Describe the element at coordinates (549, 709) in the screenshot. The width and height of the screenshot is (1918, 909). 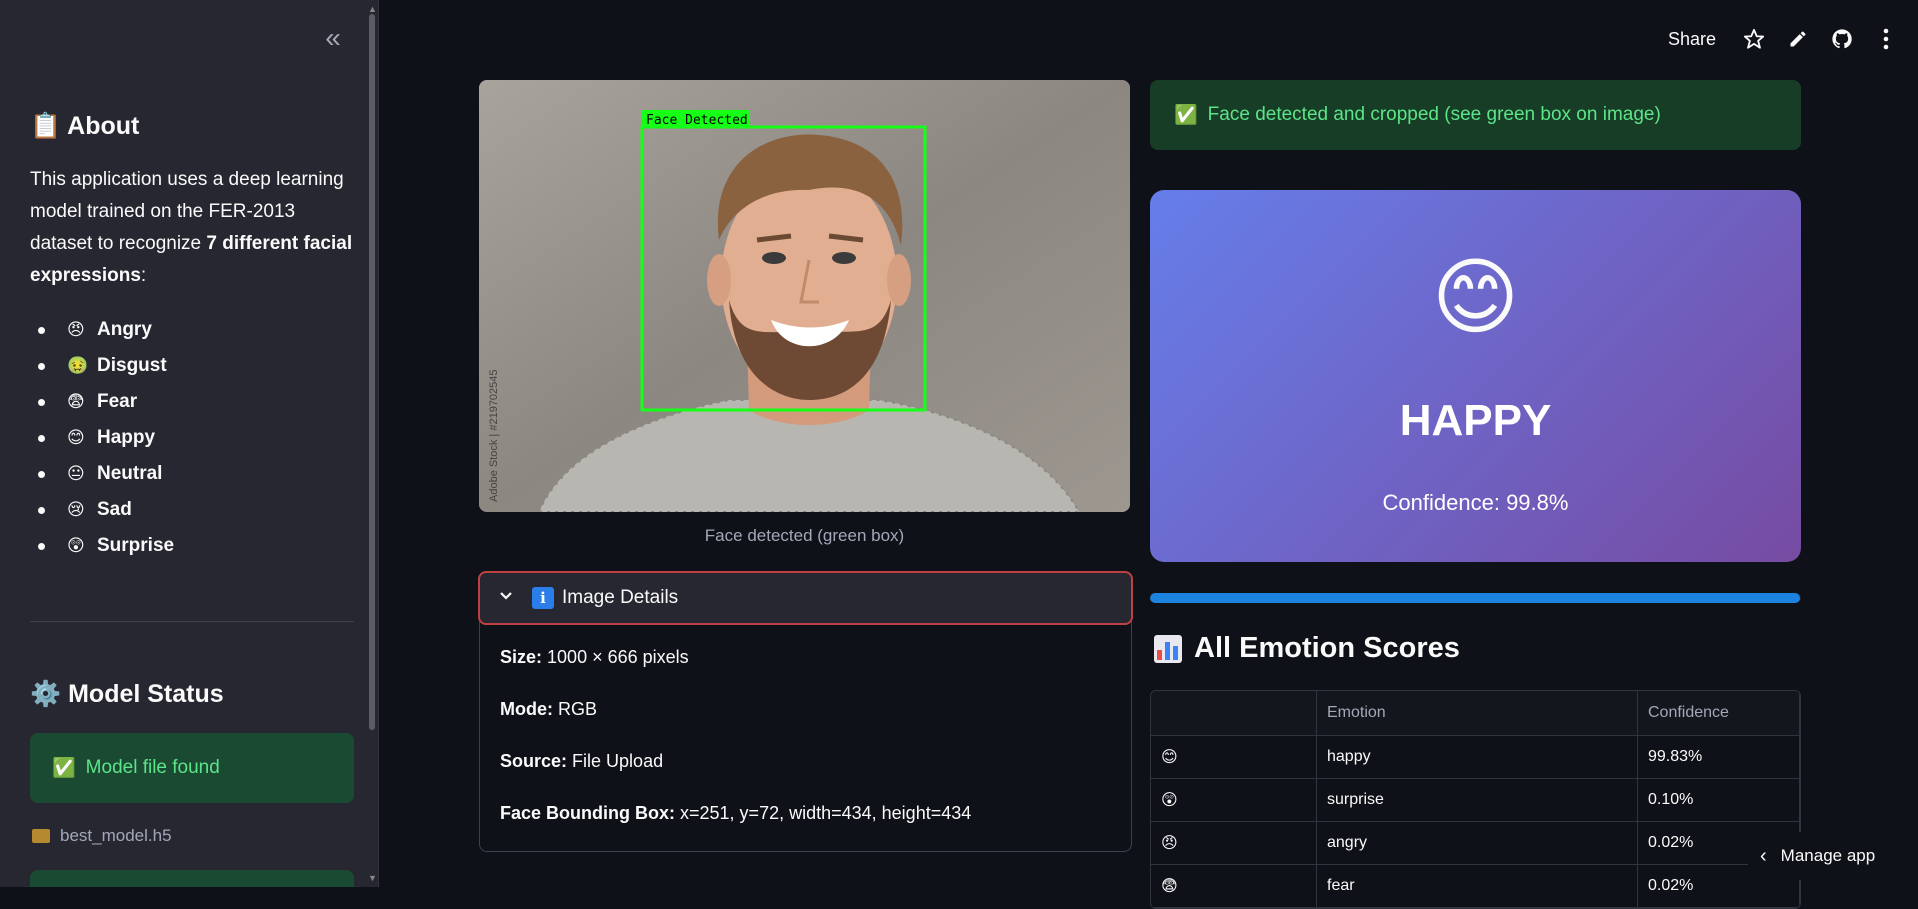
I see `detail-mode: Mode: RGB` at that location.